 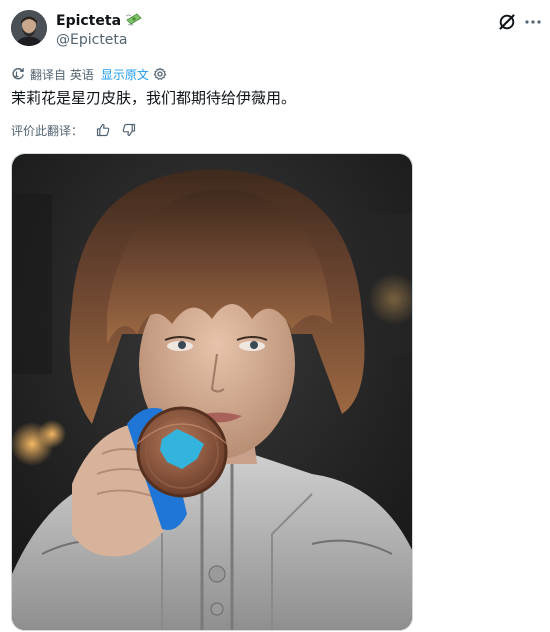 I want to click on handle: @Epicteta, so click(x=92, y=40).